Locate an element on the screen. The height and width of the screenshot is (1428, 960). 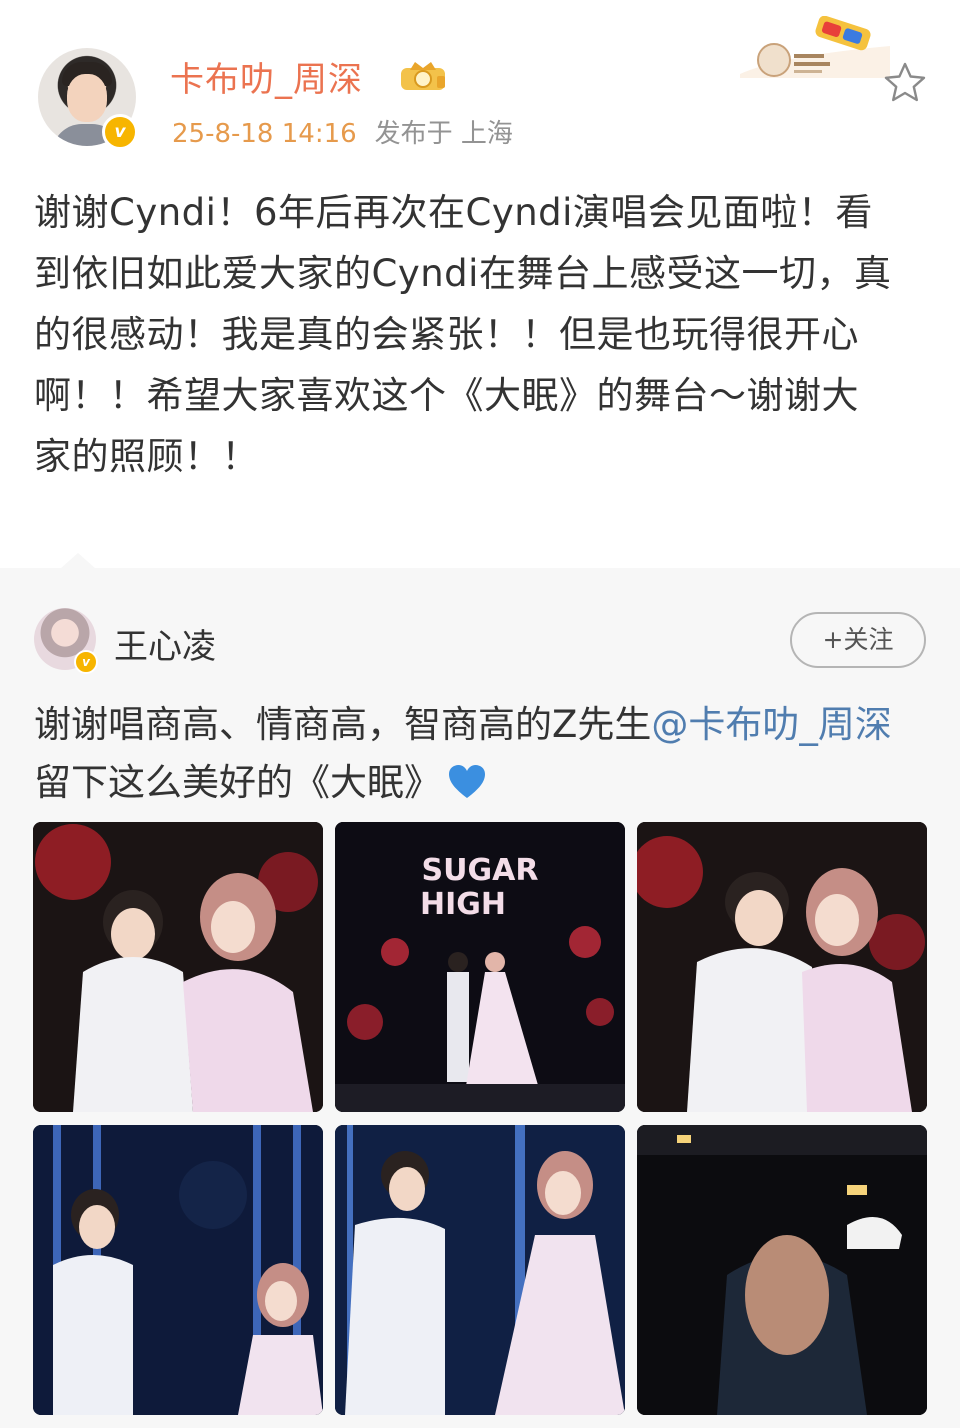
blue-heart-icon is located at coordinates (467, 781).